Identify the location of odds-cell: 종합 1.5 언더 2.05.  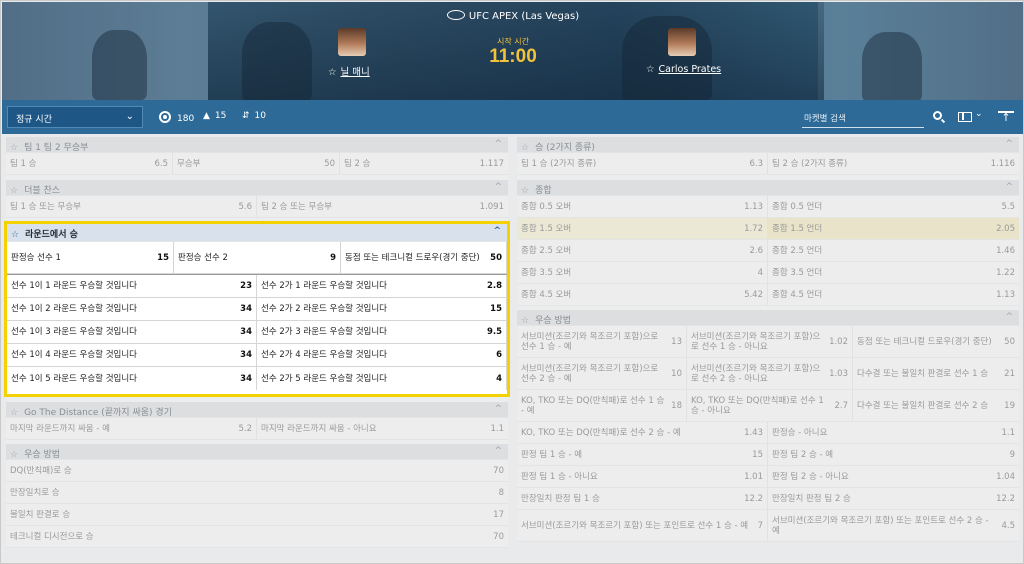
(893, 228).